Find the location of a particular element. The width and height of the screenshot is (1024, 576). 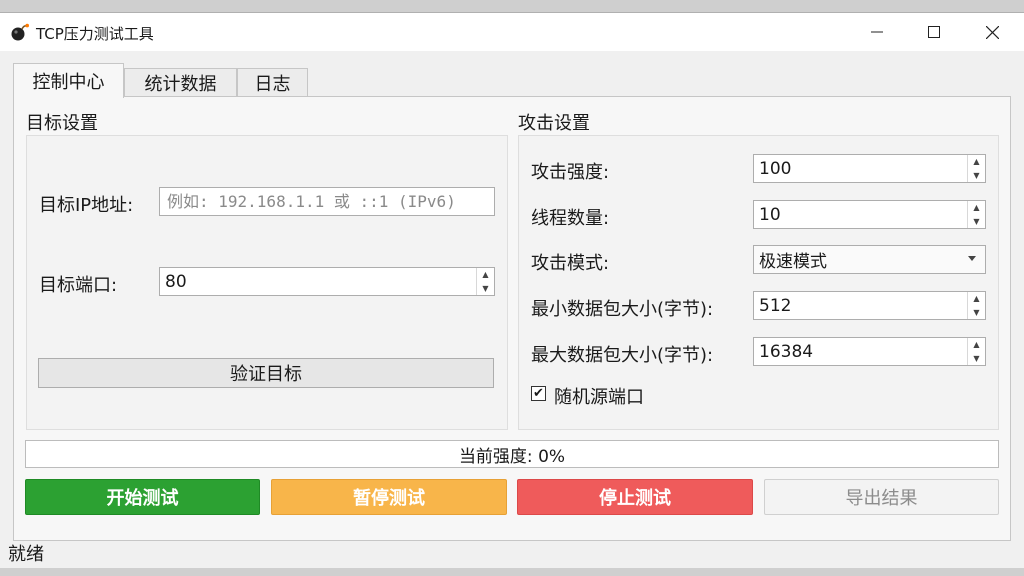

target-ip-label: 目标IP地址: is located at coordinates (86, 205).